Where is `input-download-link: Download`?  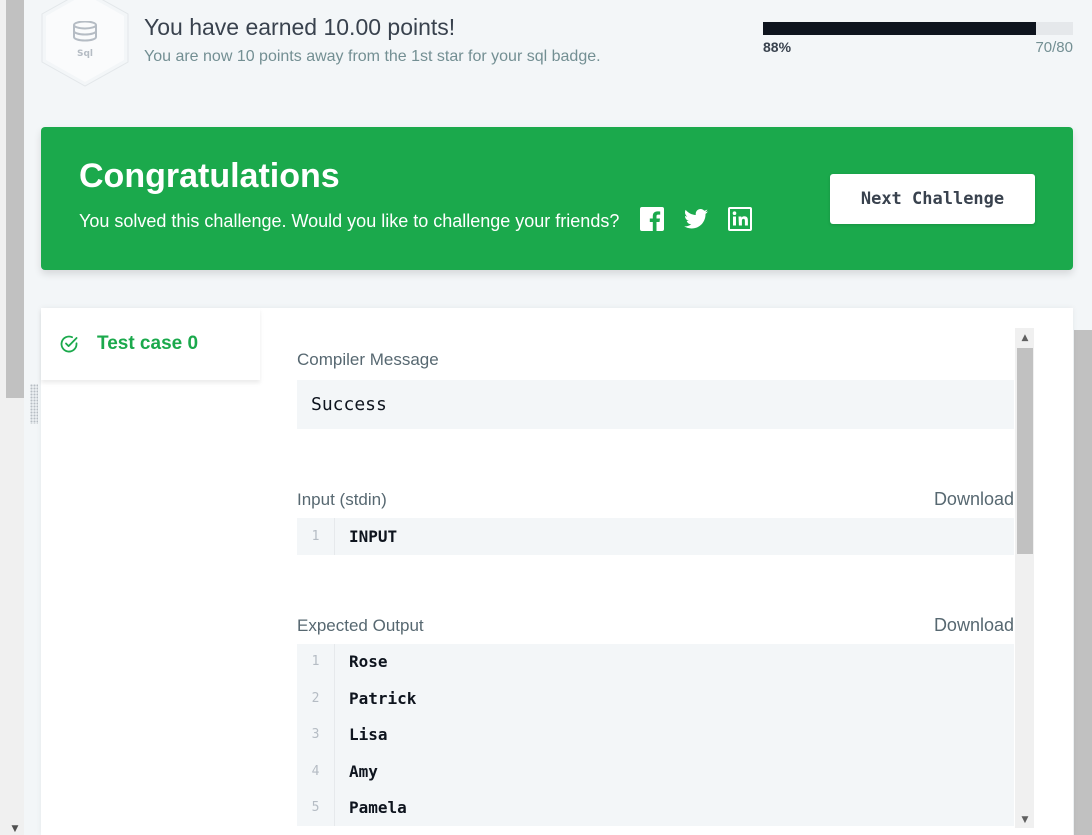
input-download-link: Download is located at coordinates (974, 499).